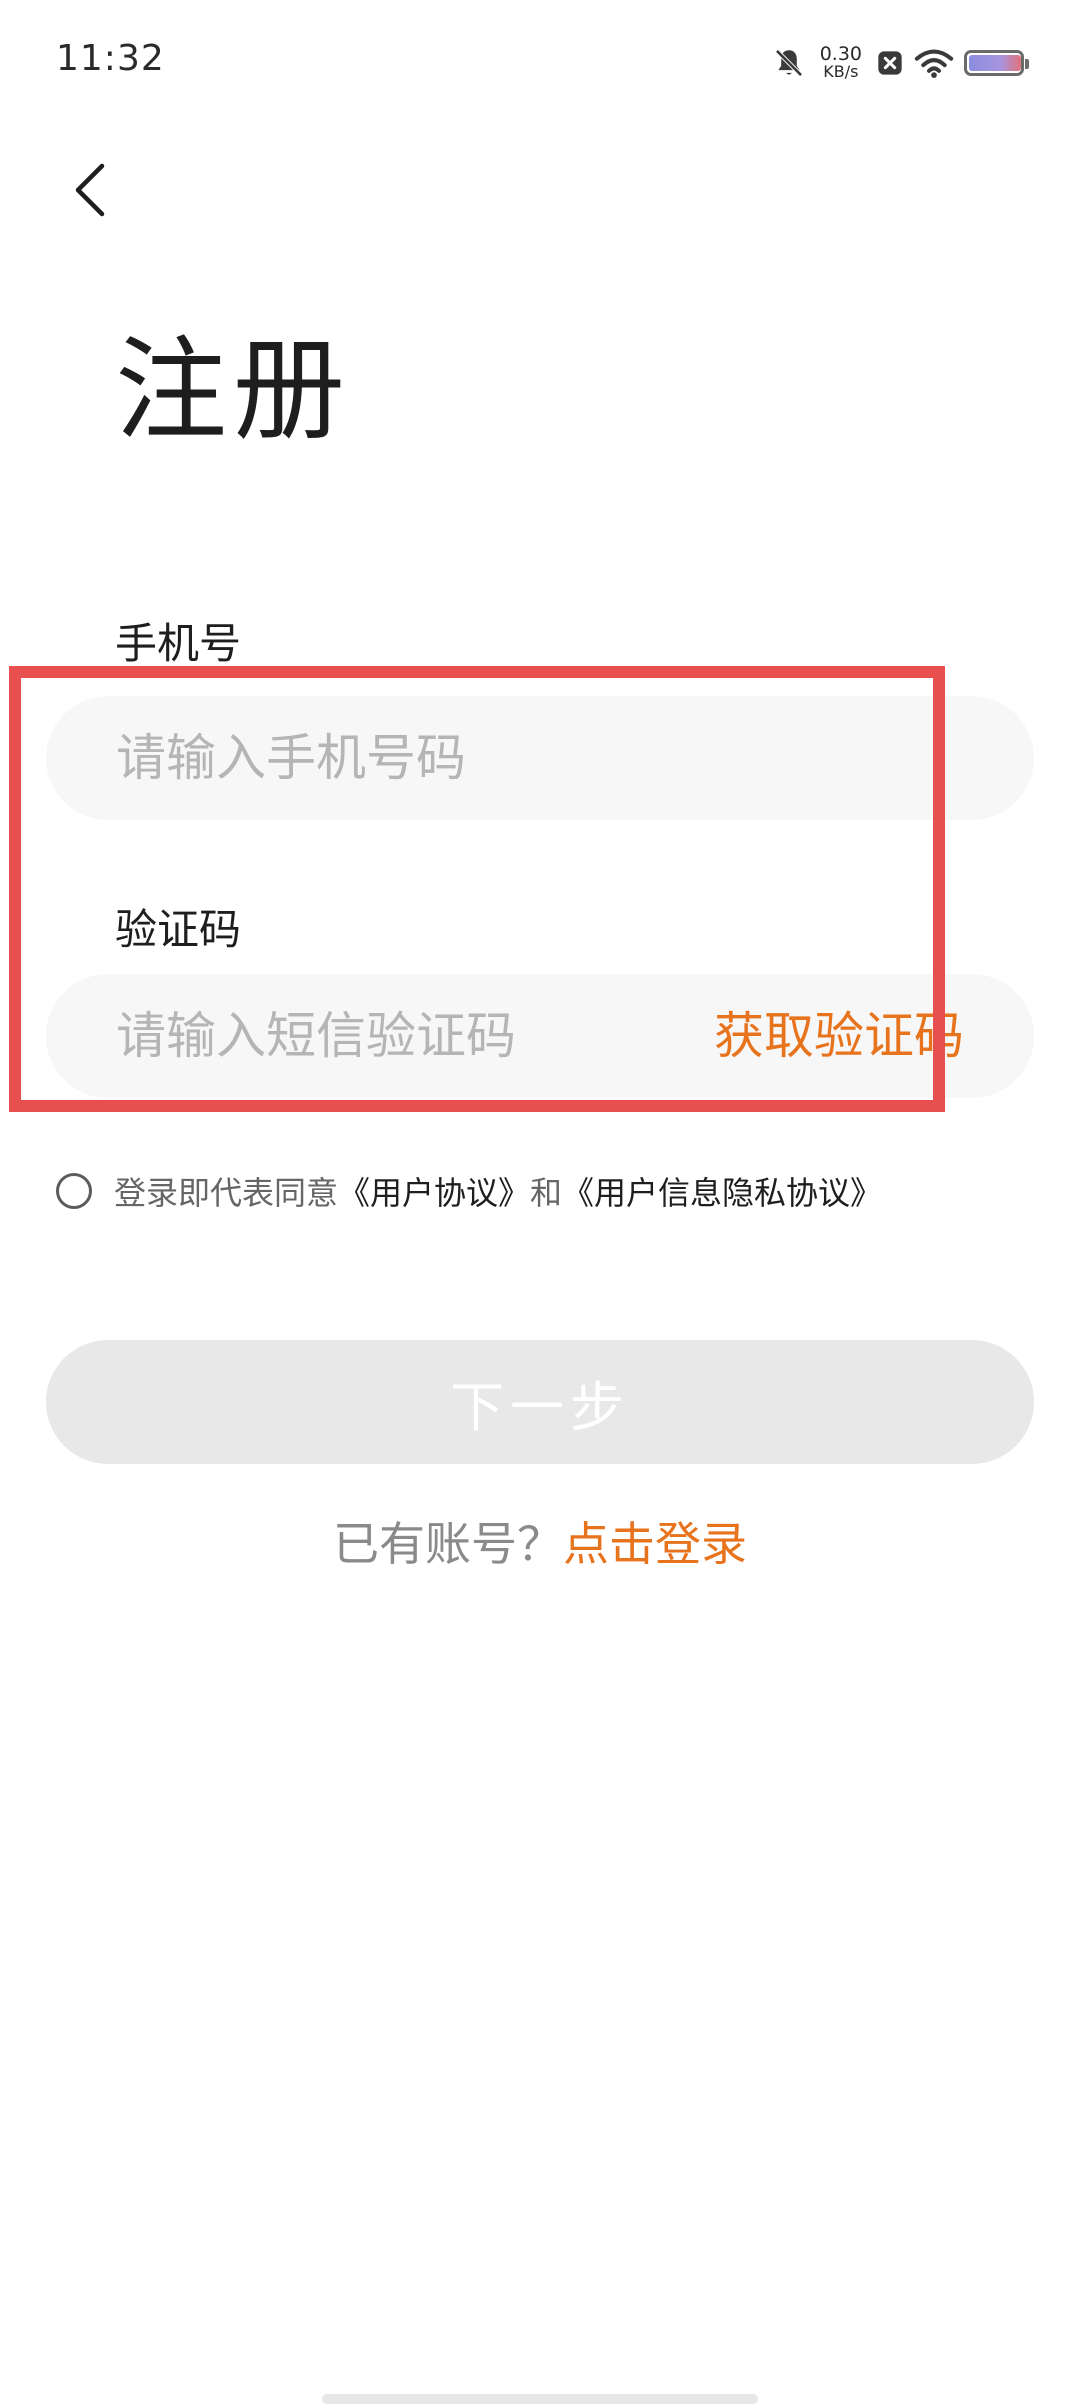  What do you see at coordinates (841, 71) in the screenshot?
I see `network-speed-unit: KB/s` at bounding box center [841, 71].